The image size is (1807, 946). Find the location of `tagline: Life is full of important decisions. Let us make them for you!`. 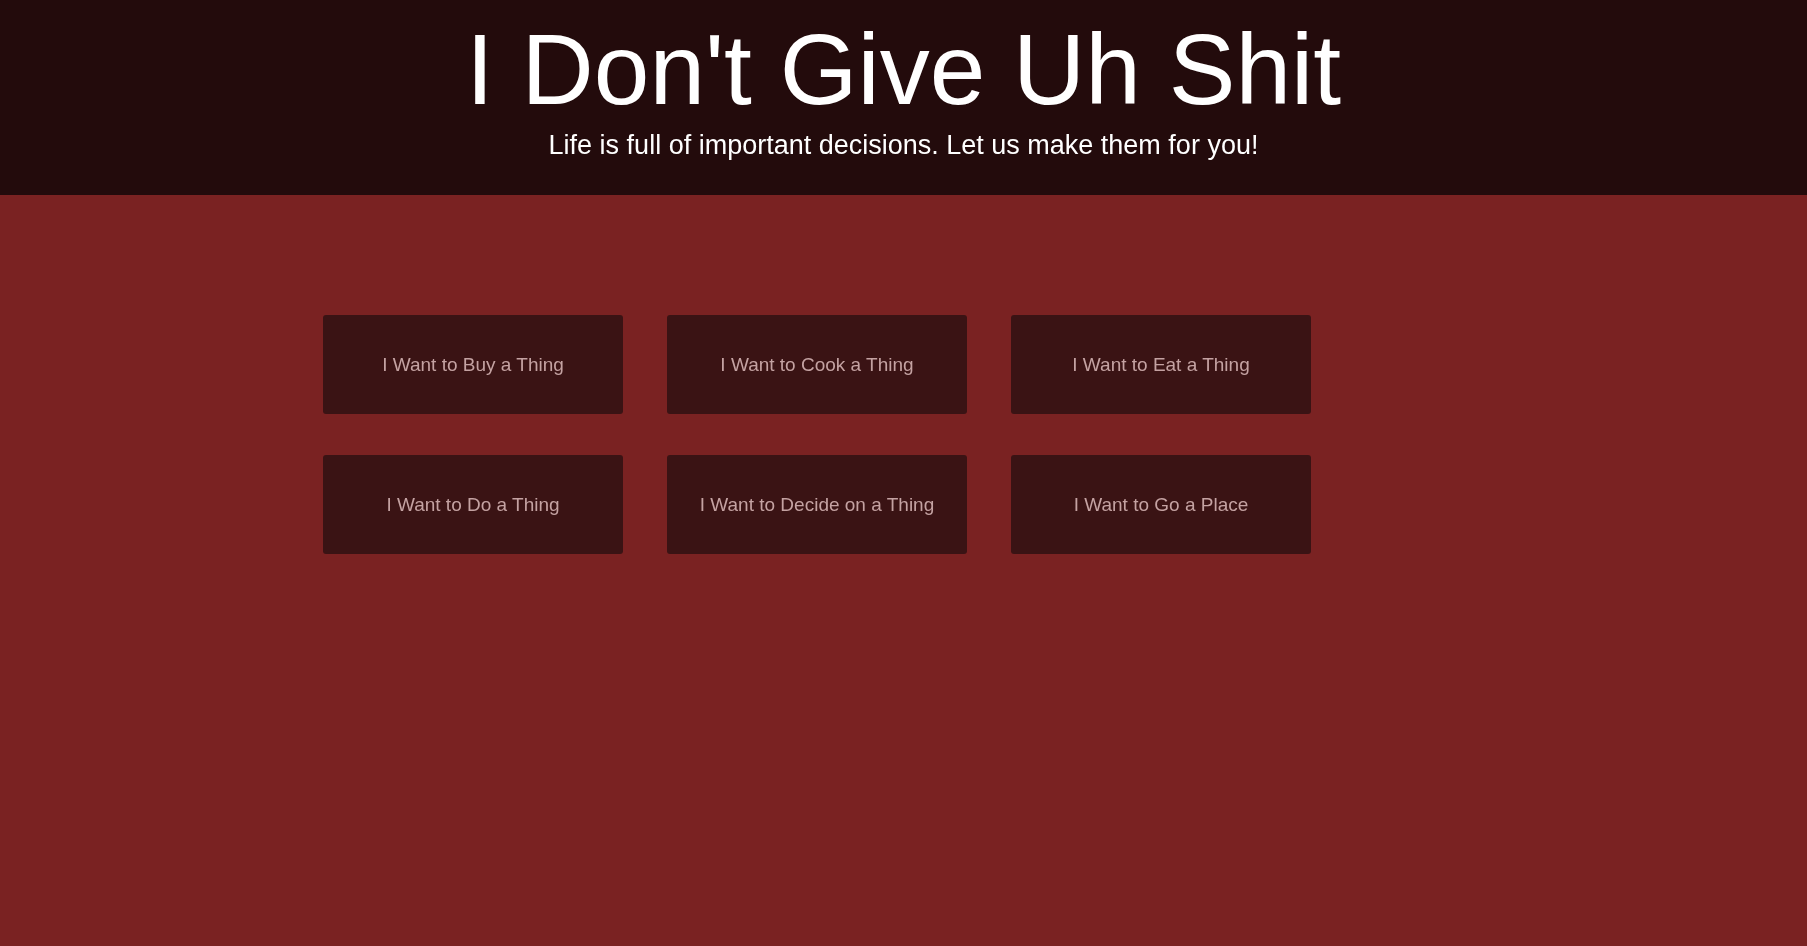

tagline: Life is full of important decisions. Let us make them for you! is located at coordinates (903, 145).